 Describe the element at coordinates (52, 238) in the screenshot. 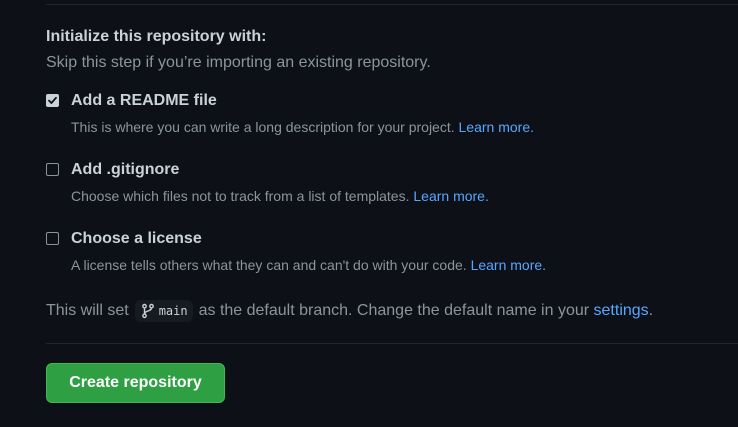

I see `license-checkbox` at that location.